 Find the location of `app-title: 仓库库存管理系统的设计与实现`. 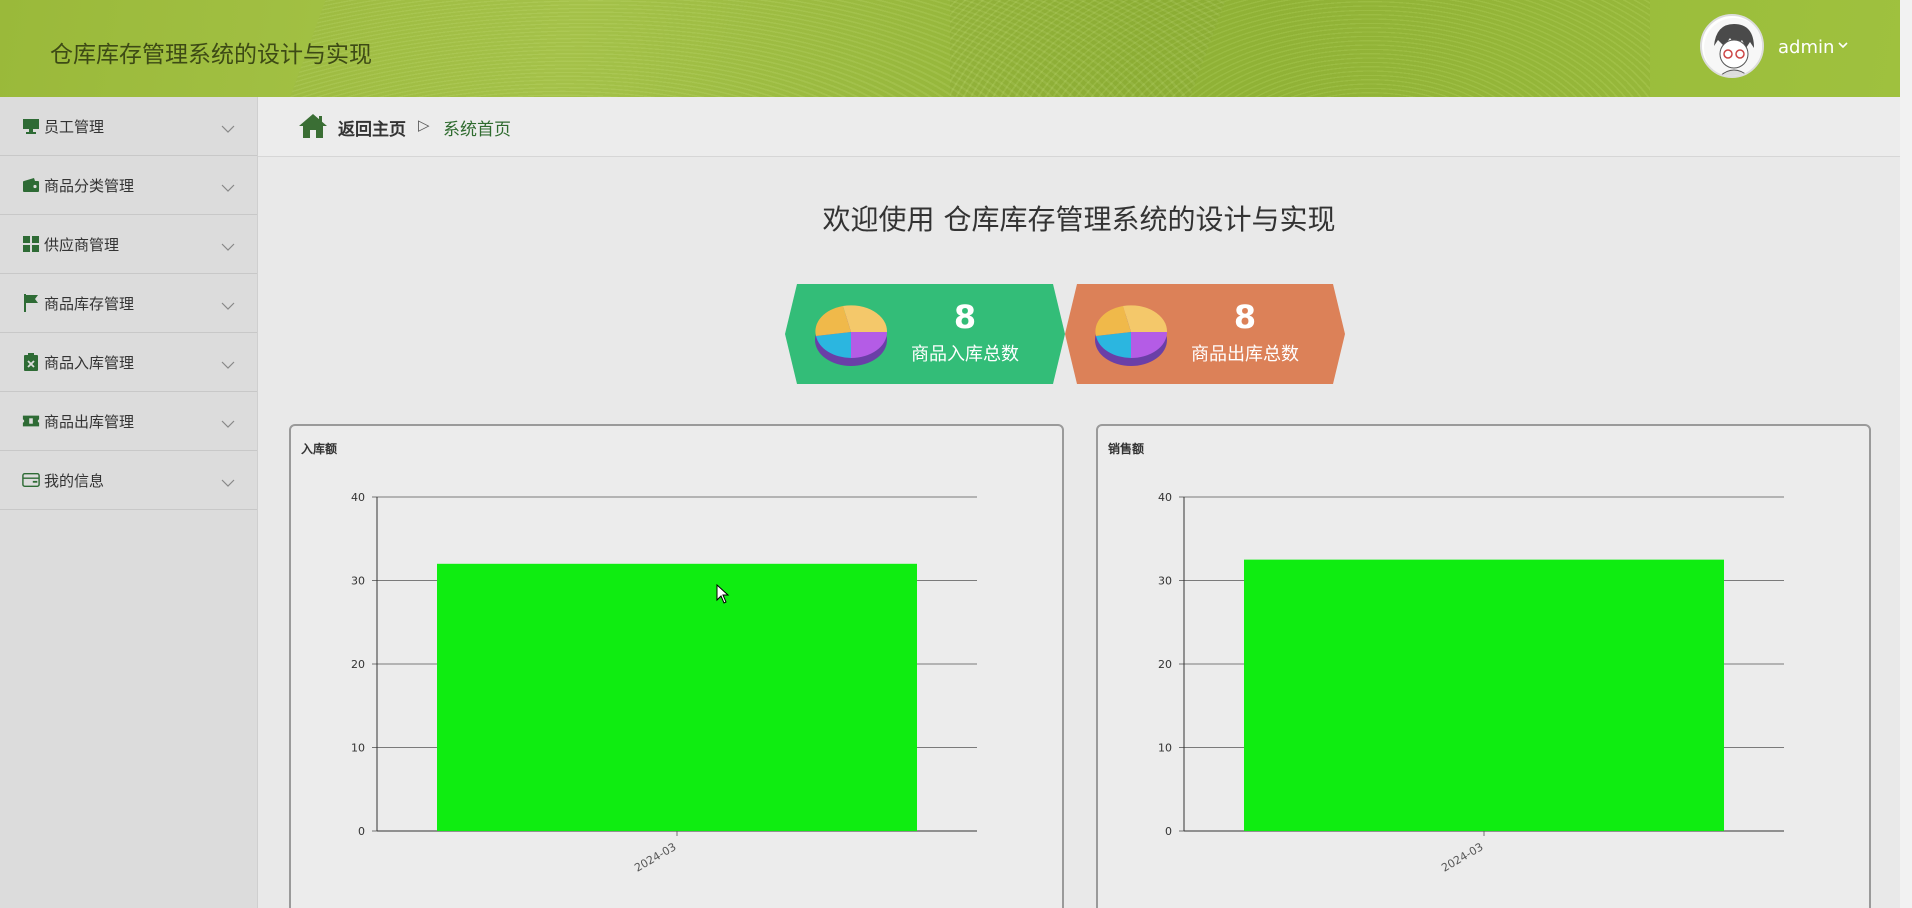

app-title: 仓库库存管理系统的设计与实现 is located at coordinates (211, 55).